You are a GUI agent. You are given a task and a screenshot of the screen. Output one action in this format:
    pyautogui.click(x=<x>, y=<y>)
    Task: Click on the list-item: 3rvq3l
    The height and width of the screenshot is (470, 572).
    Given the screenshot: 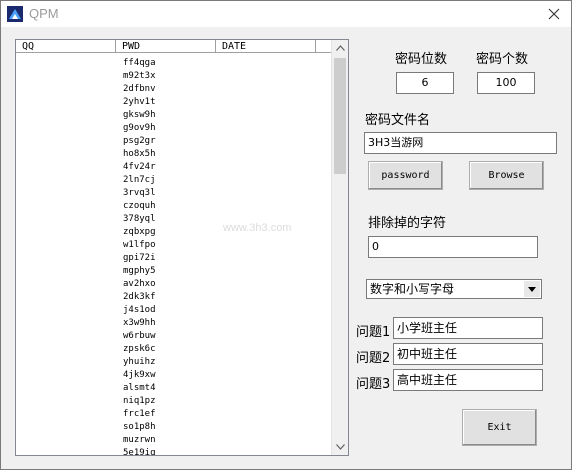 What is the action you would take?
    pyautogui.click(x=172, y=193)
    